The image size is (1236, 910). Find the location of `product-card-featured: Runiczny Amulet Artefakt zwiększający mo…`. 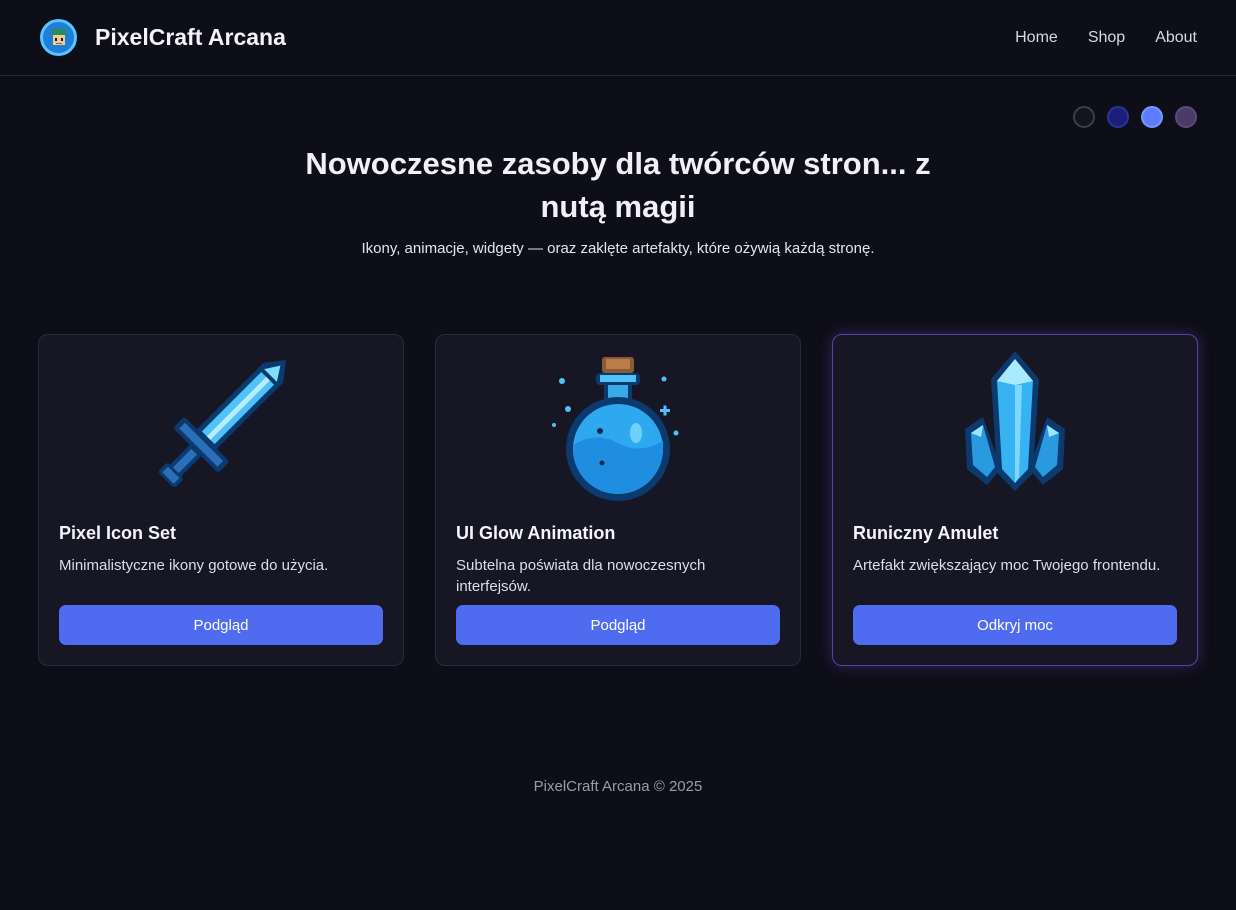

product-card-featured: Runiczny Amulet Artefakt zwiększający mo… is located at coordinates (1015, 500).